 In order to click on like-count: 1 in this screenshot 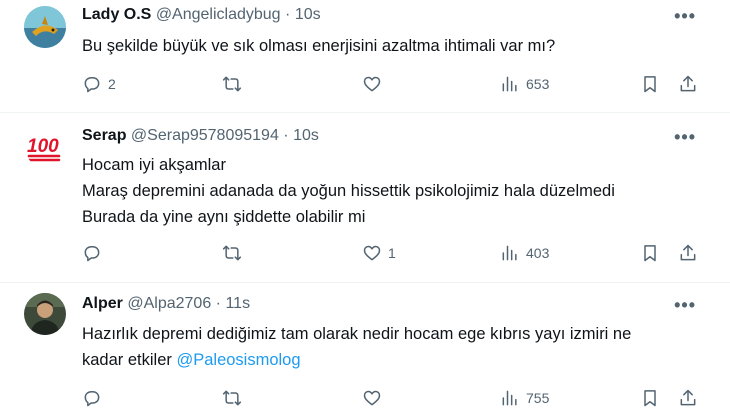, I will do `click(392, 253)`.